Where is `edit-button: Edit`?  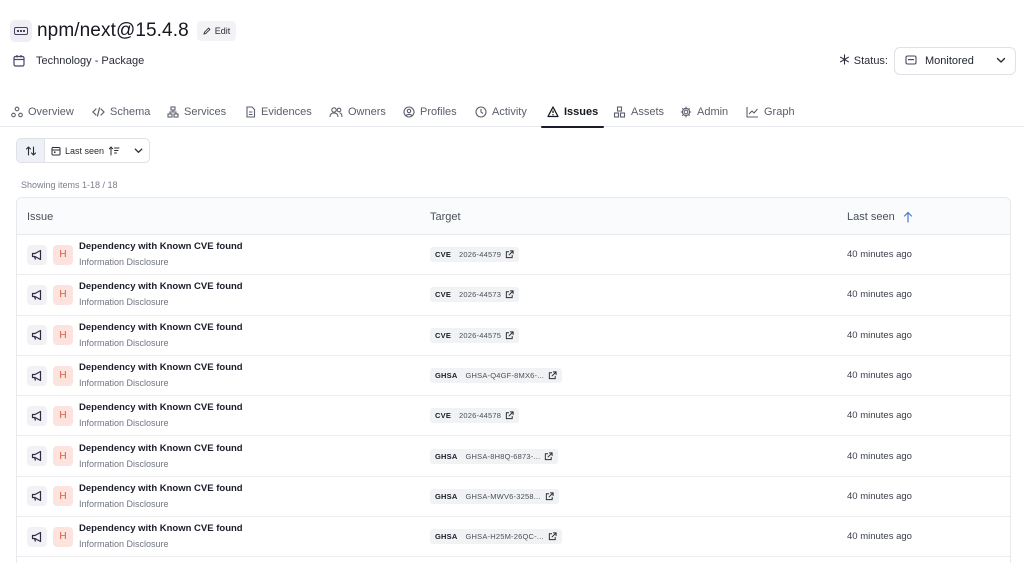
edit-button: Edit is located at coordinates (216, 31).